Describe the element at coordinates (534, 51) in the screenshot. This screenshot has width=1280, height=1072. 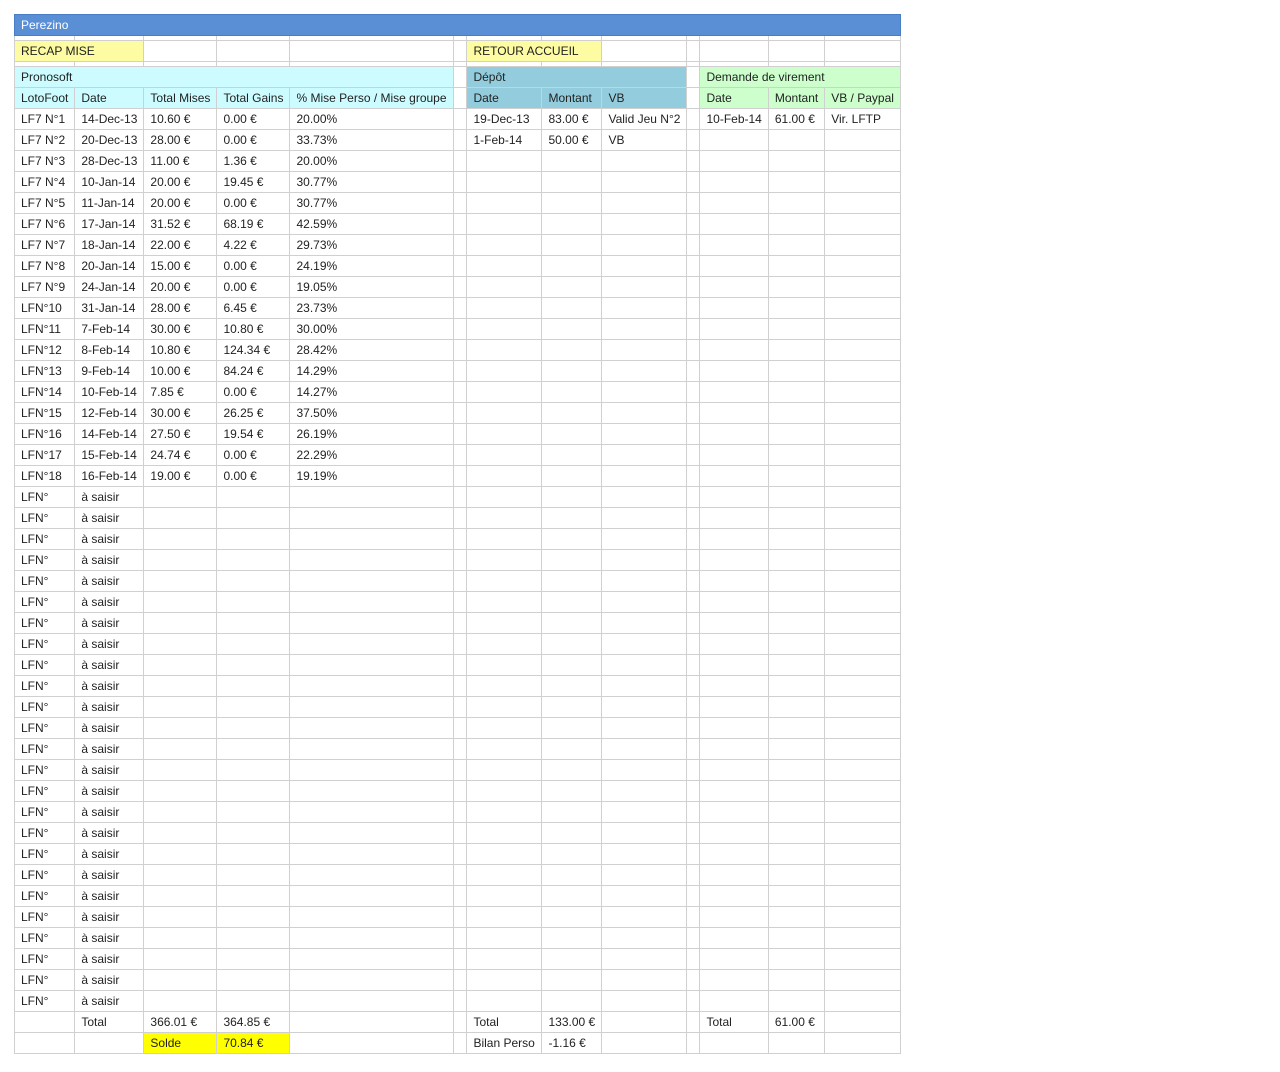
I see `retour-accueil-link: RETOUR ACCUEIL` at that location.